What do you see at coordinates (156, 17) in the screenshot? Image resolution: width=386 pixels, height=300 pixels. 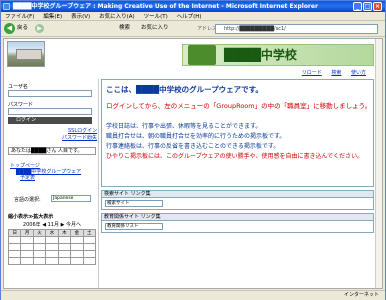 I see `menu-tools: ツール(T)` at bounding box center [156, 17].